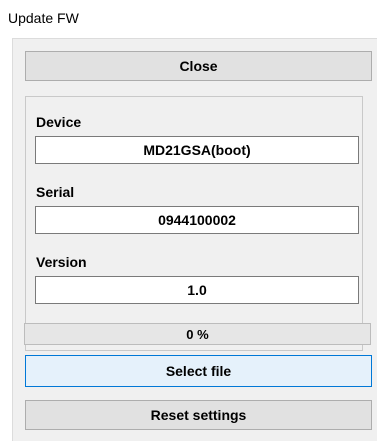 Image resolution: width=377 pixels, height=441 pixels. What do you see at coordinates (198, 371) in the screenshot?
I see `select-file-button: Select file` at bounding box center [198, 371].